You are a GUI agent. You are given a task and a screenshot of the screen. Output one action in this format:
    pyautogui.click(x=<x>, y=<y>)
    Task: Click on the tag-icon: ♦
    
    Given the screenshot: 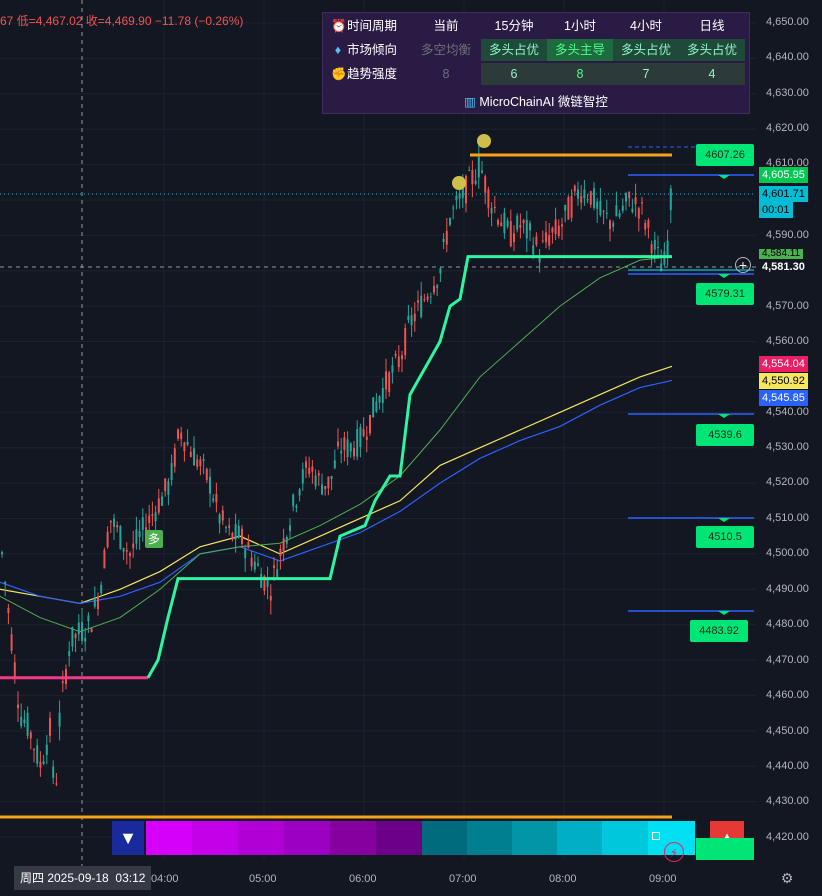 What is the action you would take?
    pyautogui.click(x=338, y=50)
    